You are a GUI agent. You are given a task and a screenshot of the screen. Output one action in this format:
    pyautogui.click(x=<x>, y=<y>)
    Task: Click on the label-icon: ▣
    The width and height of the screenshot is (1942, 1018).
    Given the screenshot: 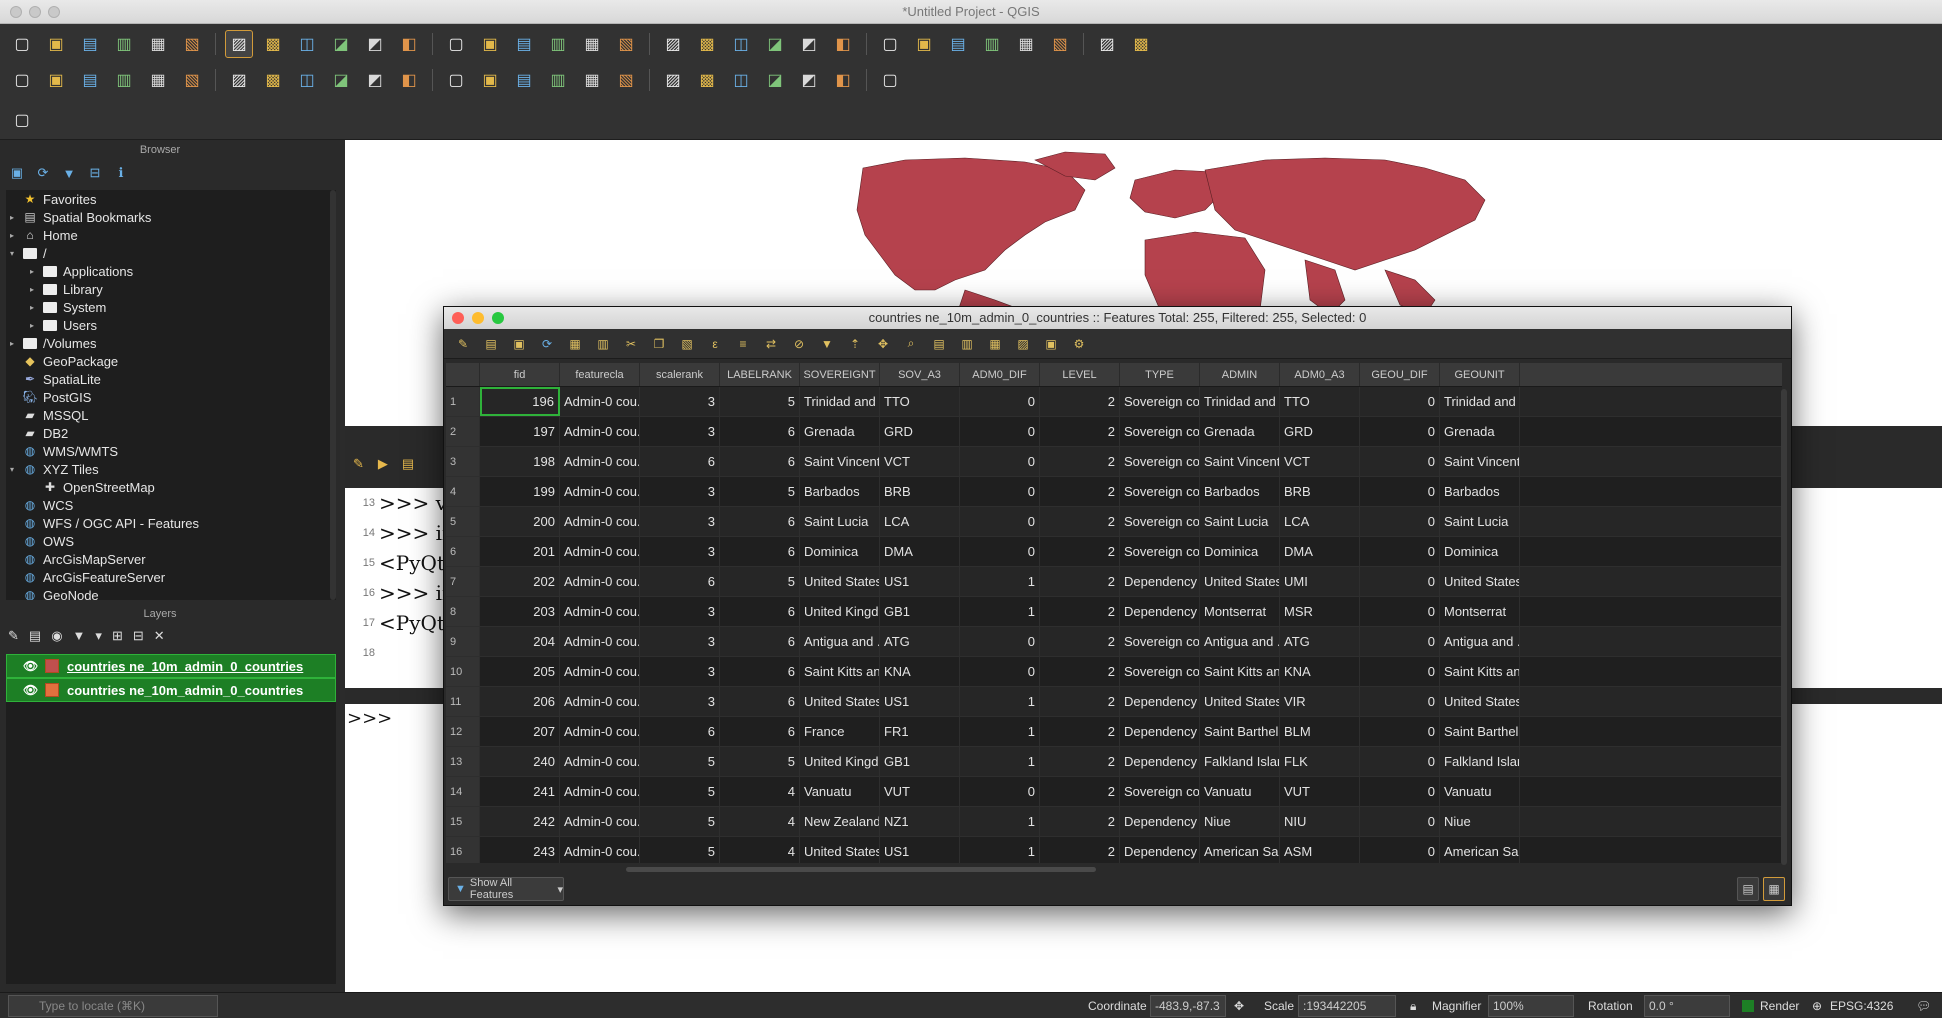 What is the action you would take?
    pyautogui.click(x=490, y=80)
    